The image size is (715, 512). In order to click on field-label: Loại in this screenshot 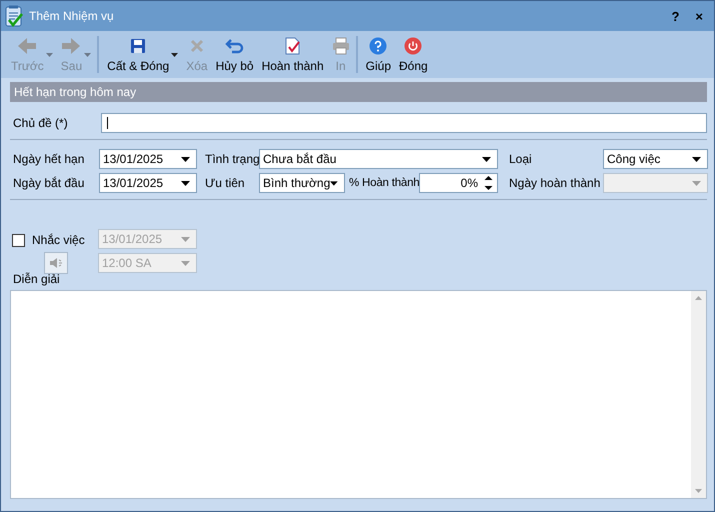, I will do `click(521, 159)`.